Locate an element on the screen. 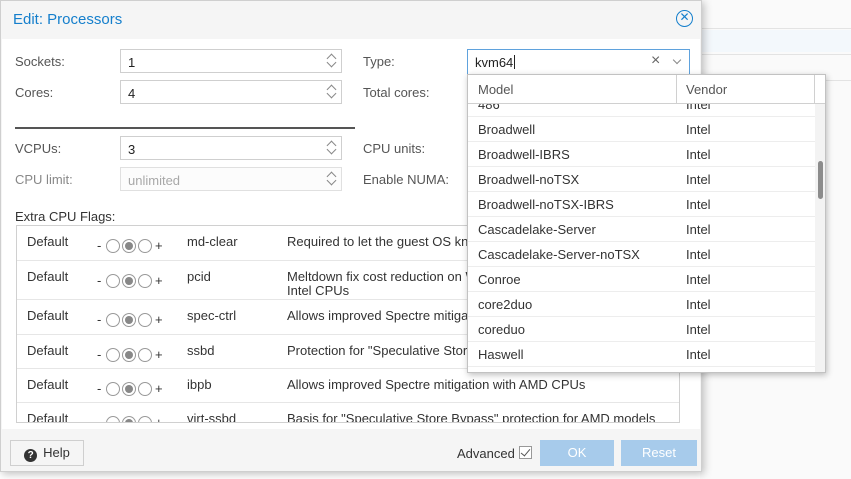  list-item: Cascadelake-Server Intel is located at coordinates (641, 229).